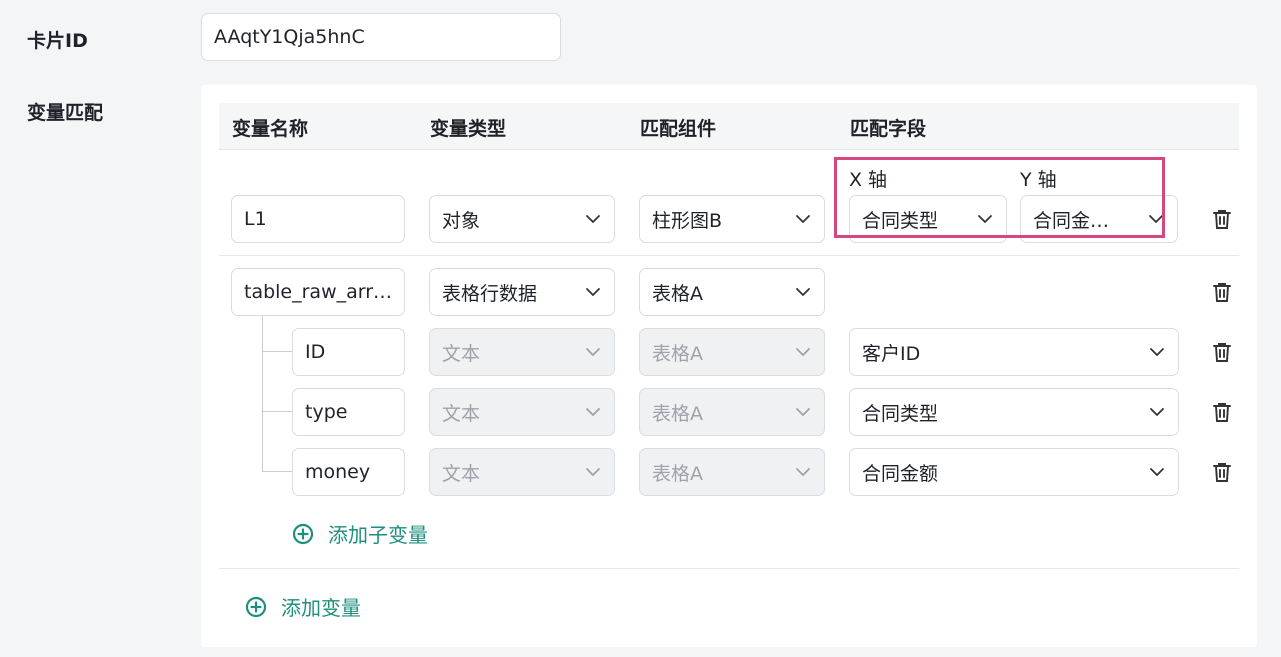 The width and height of the screenshot is (1281, 657). Describe the element at coordinates (729, 568) in the screenshot. I see `section-divider` at that location.